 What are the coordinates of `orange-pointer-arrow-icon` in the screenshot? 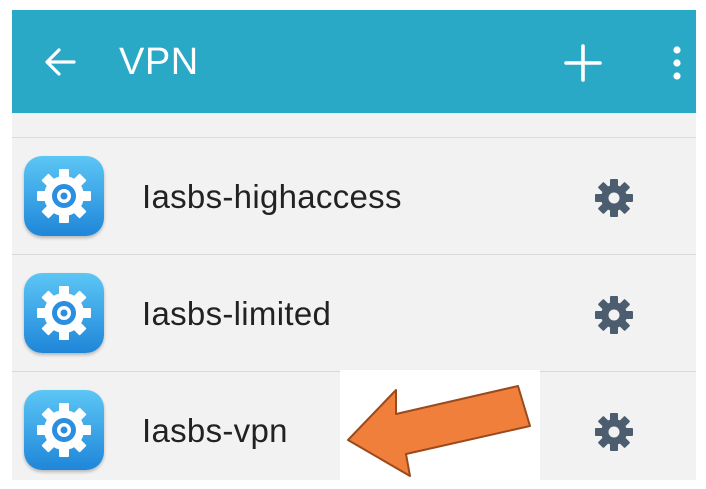 It's located at (439, 431).